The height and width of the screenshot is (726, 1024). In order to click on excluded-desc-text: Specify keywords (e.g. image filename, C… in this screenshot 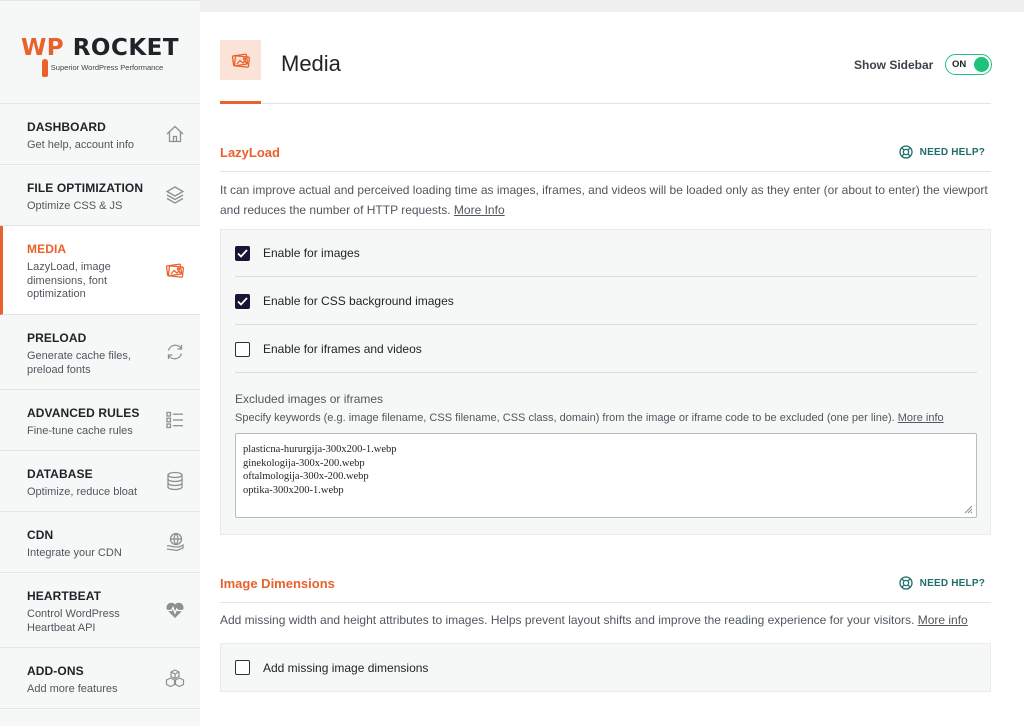, I will do `click(565, 418)`.